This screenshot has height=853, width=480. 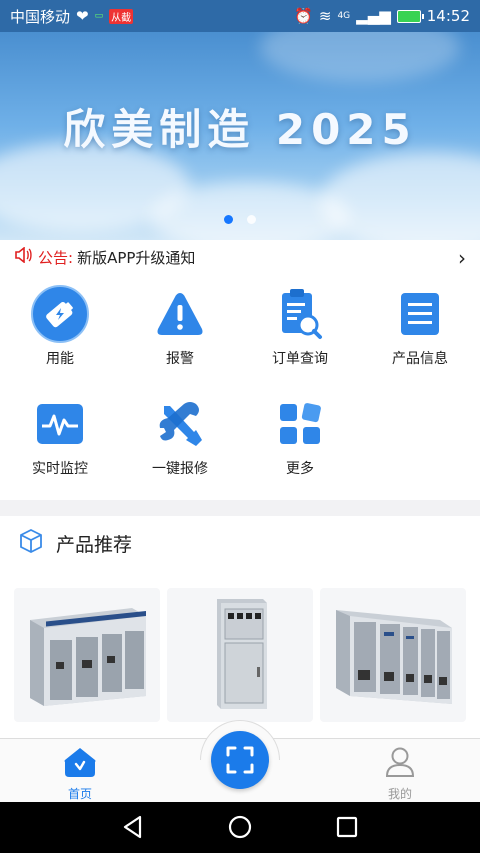 I want to click on square-recents-icon, so click(x=347, y=827).